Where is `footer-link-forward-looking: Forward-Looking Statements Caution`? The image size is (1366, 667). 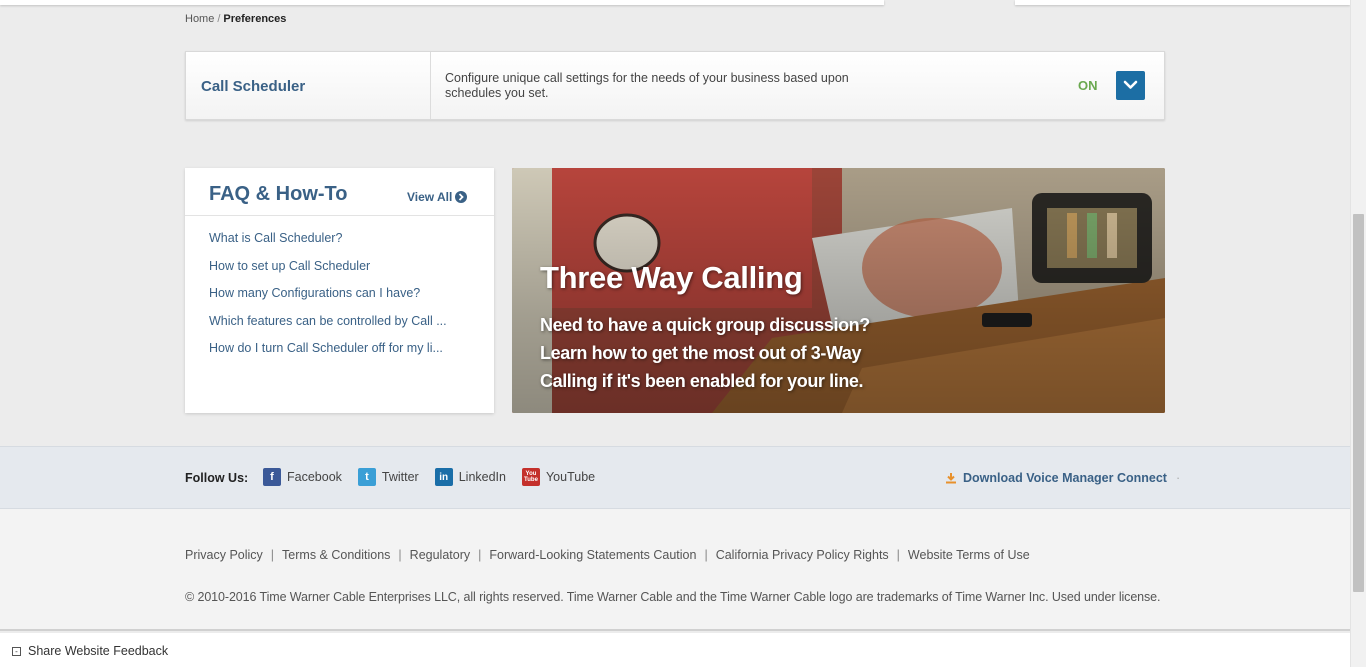 footer-link-forward-looking: Forward-Looking Statements Caution is located at coordinates (592, 555).